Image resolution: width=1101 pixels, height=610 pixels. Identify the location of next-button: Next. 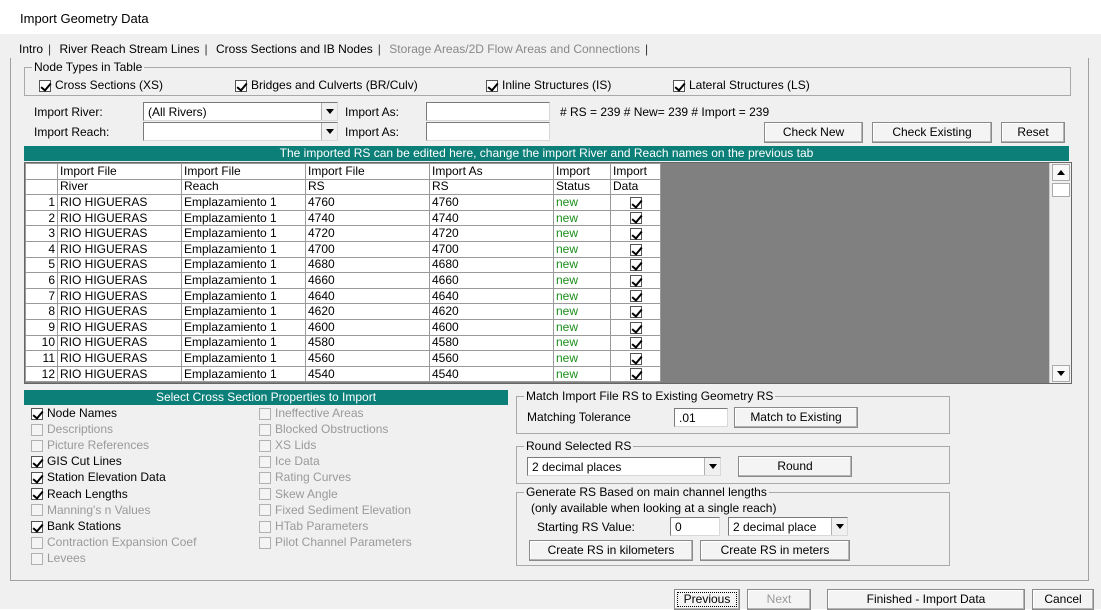
(779, 599).